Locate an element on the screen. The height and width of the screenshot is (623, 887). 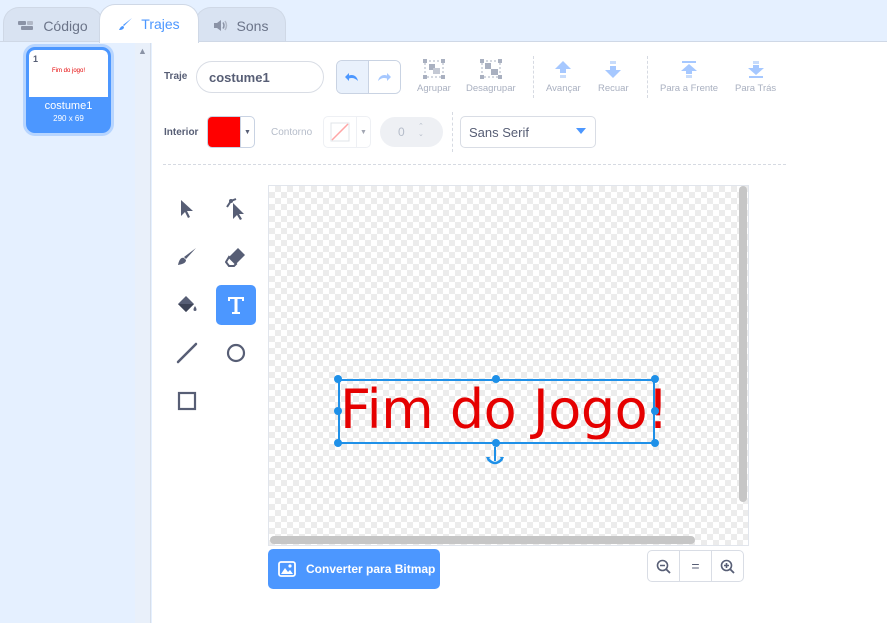
fill-color-picker: ▼ is located at coordinates (231, 132).